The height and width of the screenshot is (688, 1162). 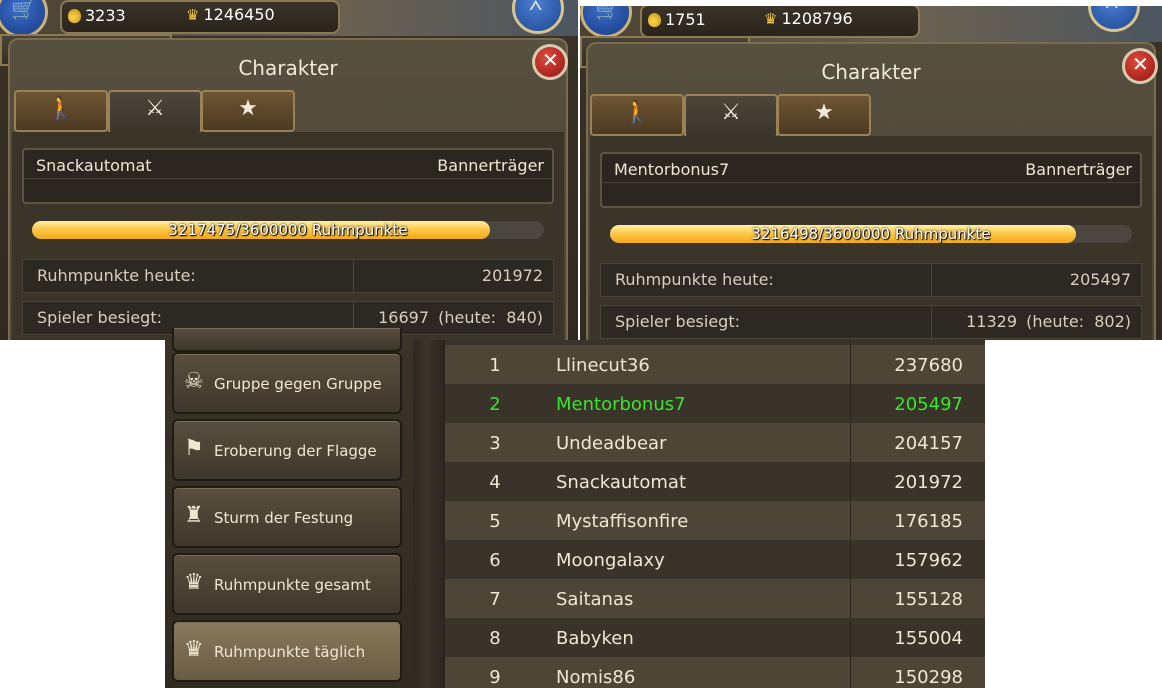 I want to click on player-namebox: Mentorbonus7 Bannerträger, so click(x=871, y=180).